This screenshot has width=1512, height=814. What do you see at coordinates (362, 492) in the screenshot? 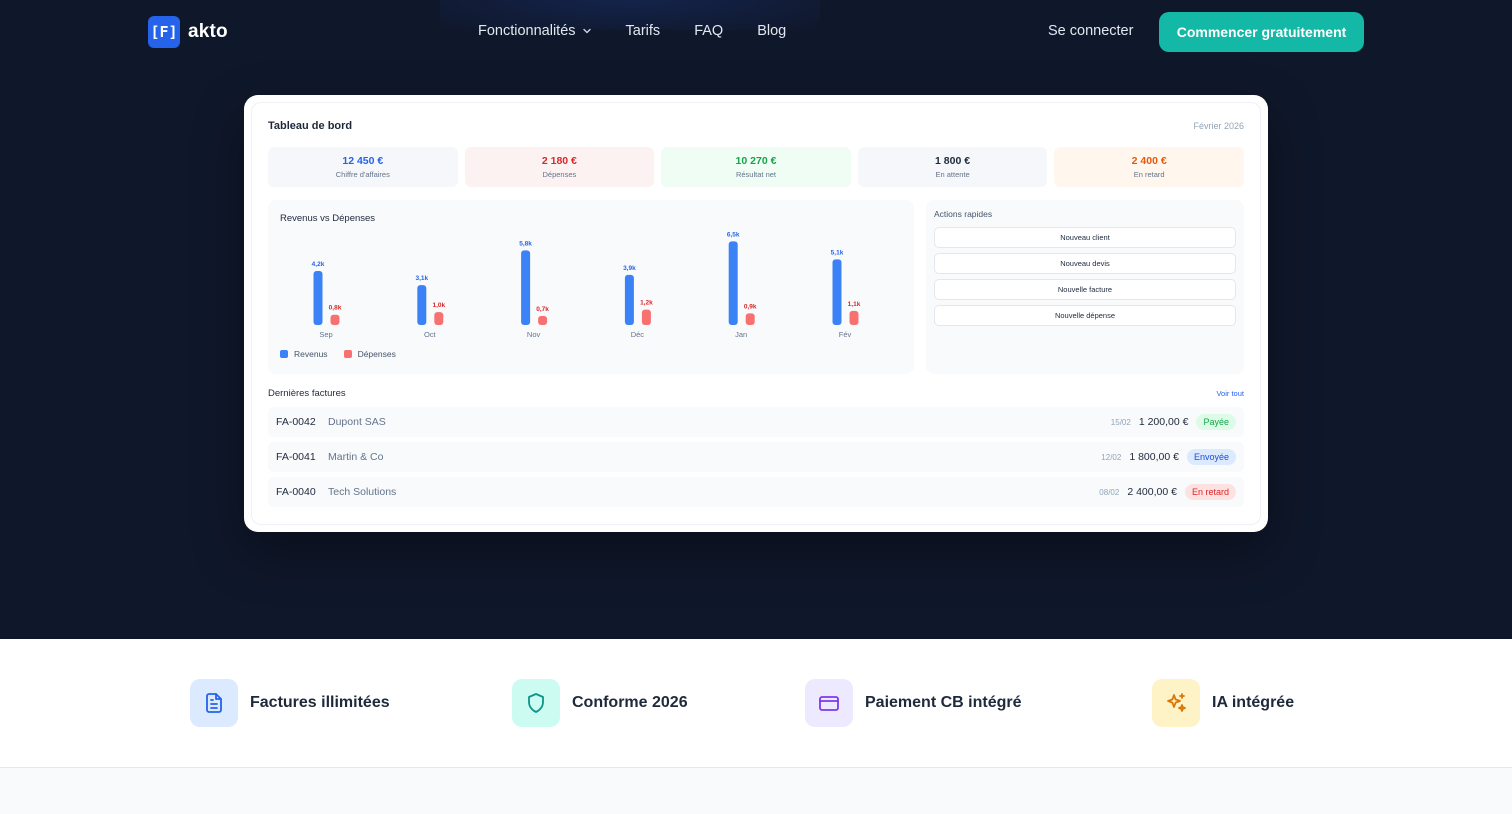
I see `invoice-client: Tech Solutions` at bounding box center [362, 492].